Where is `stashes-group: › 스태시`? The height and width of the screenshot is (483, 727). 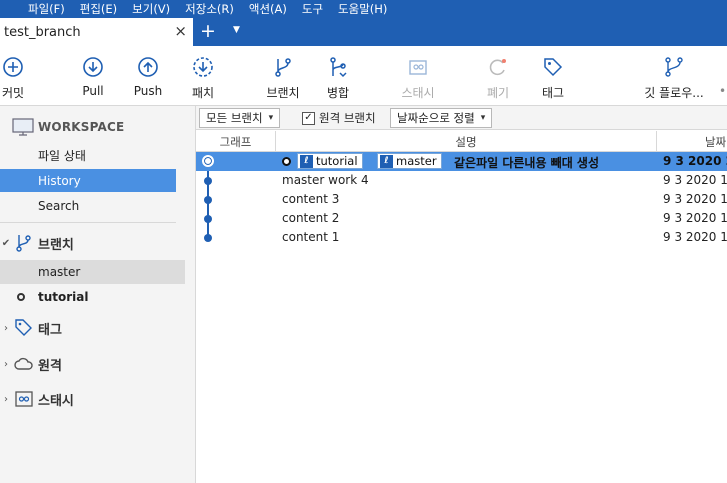
stashes-group: › 스태시 is located at coordinates (37, 399).